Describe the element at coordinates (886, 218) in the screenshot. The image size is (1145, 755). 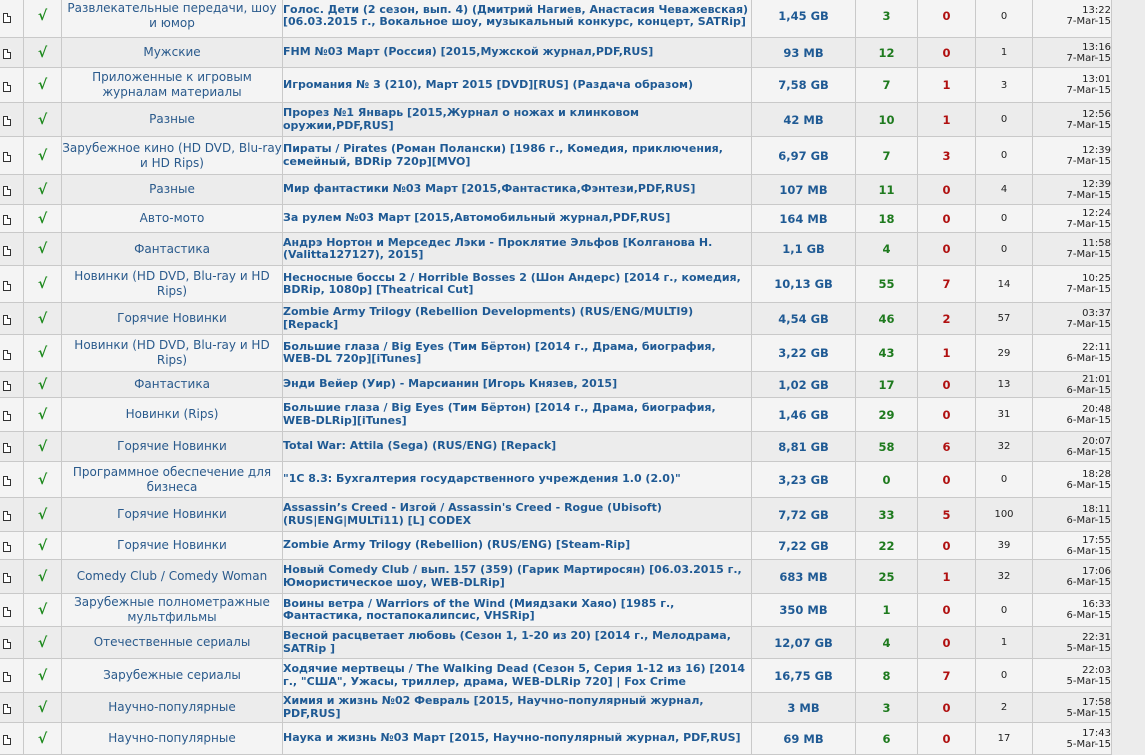
I see `seeders-cell: 18` at that location.